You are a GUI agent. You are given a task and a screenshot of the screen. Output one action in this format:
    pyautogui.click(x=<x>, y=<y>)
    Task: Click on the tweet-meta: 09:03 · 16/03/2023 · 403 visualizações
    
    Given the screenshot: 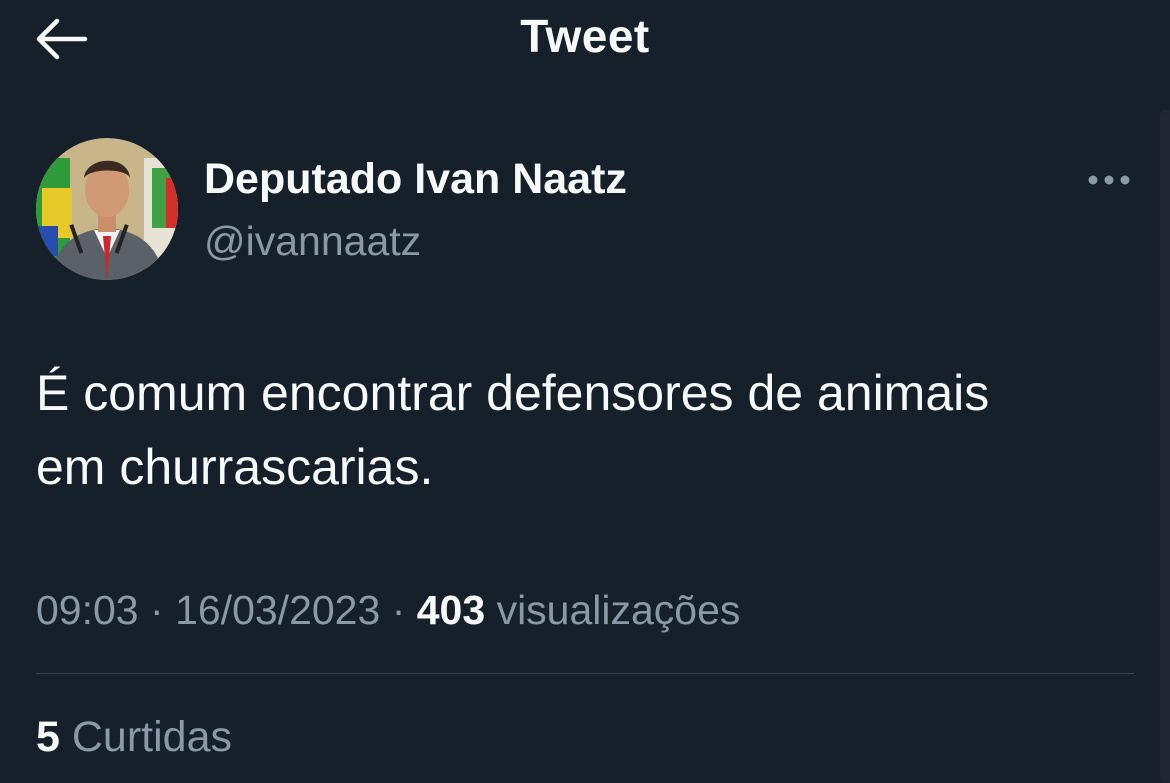 What is the action you would take?
    pyautogui.click(x=388, y=610)
    